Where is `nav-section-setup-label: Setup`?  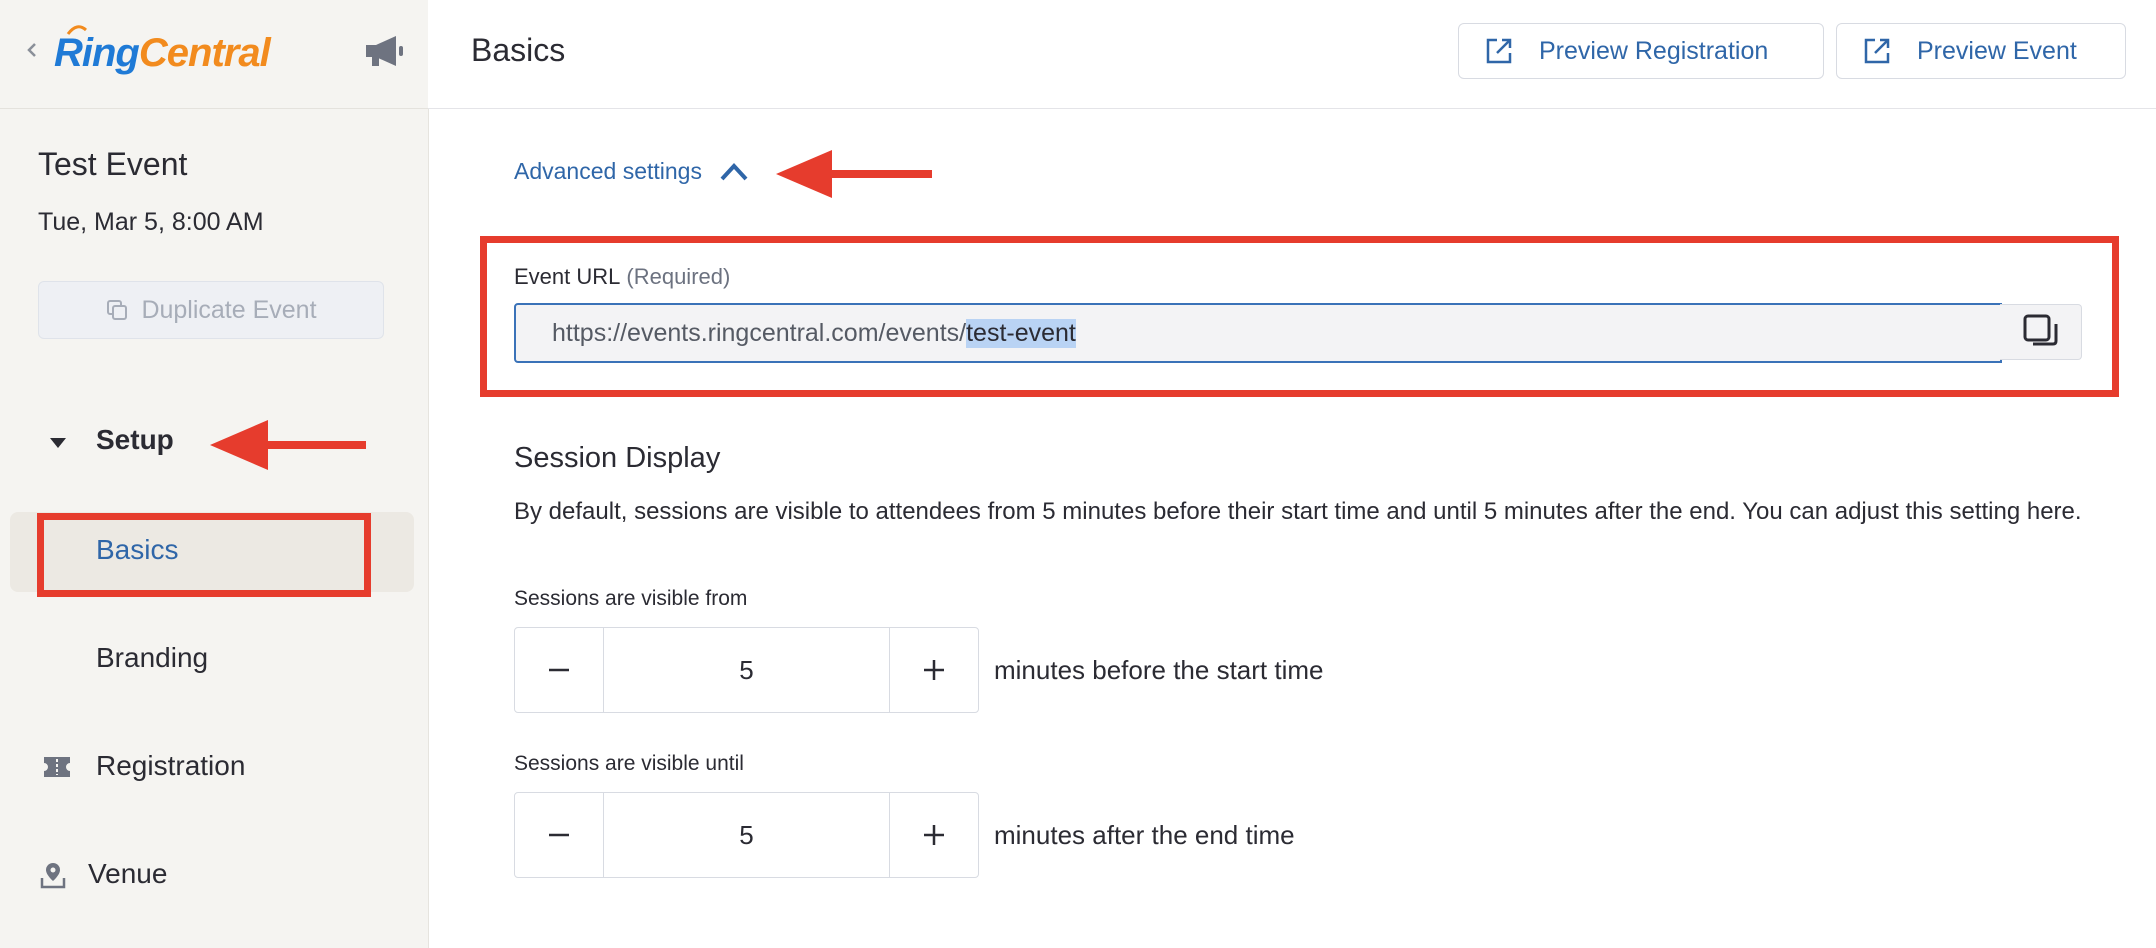 nav-section-setup-label: Setup is located at coordinates (135, 439).